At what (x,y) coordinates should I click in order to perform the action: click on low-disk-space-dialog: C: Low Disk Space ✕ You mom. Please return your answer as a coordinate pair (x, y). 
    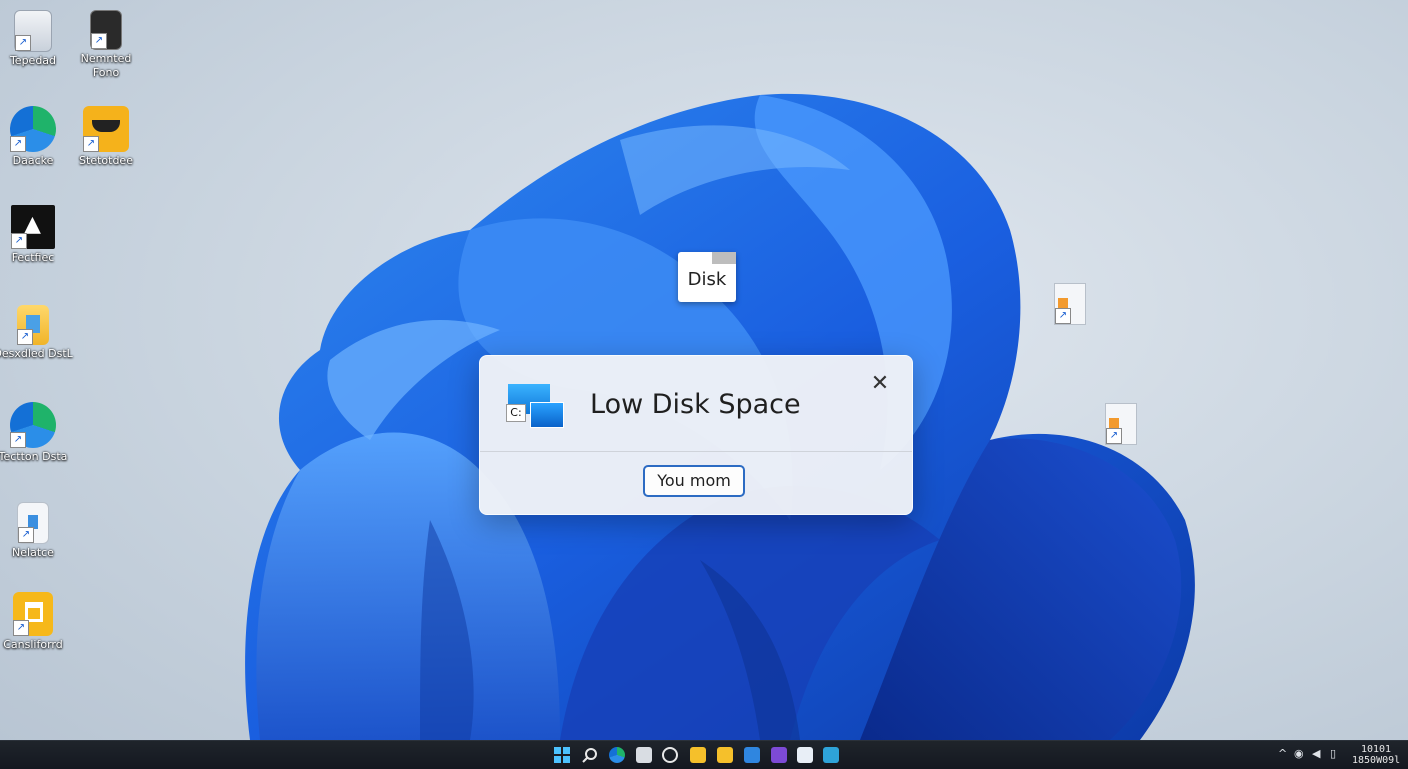
    Looking at the image, I should click on (696, 435).